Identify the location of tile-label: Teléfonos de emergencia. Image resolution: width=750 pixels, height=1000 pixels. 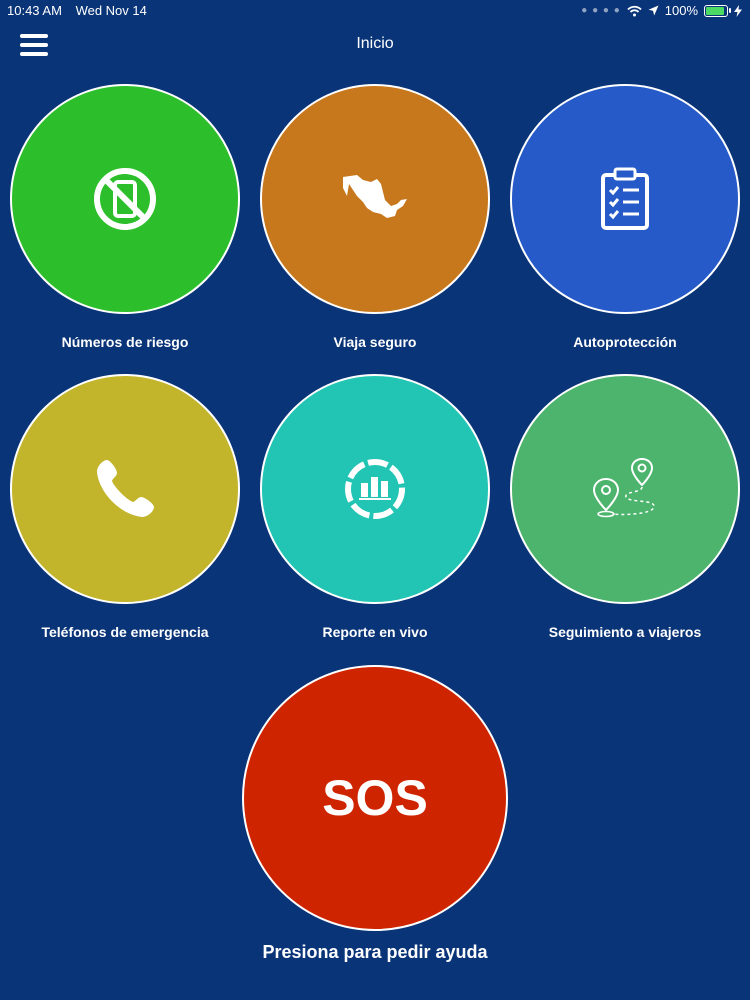
(125, 632).